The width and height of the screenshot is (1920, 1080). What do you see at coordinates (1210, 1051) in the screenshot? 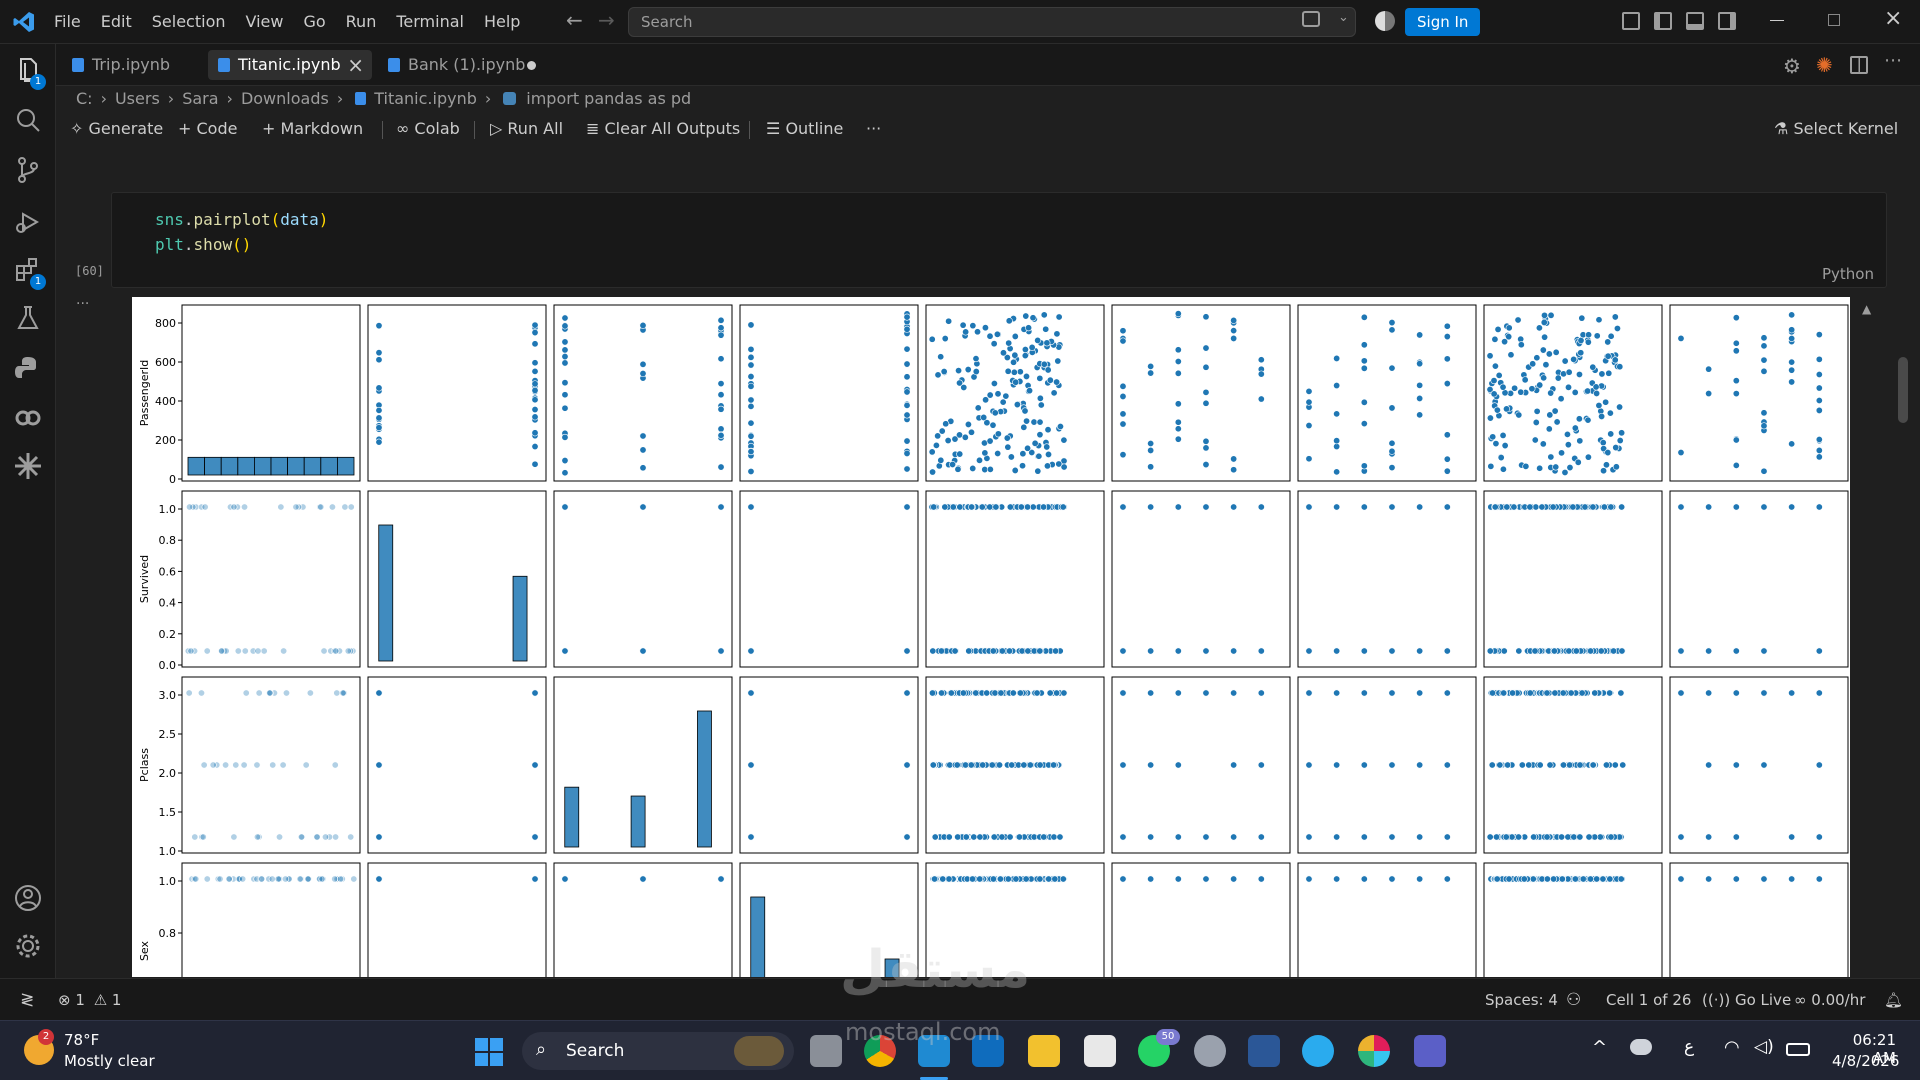
I see `settings-gear-icon` at bounding box center [1210, 1051].